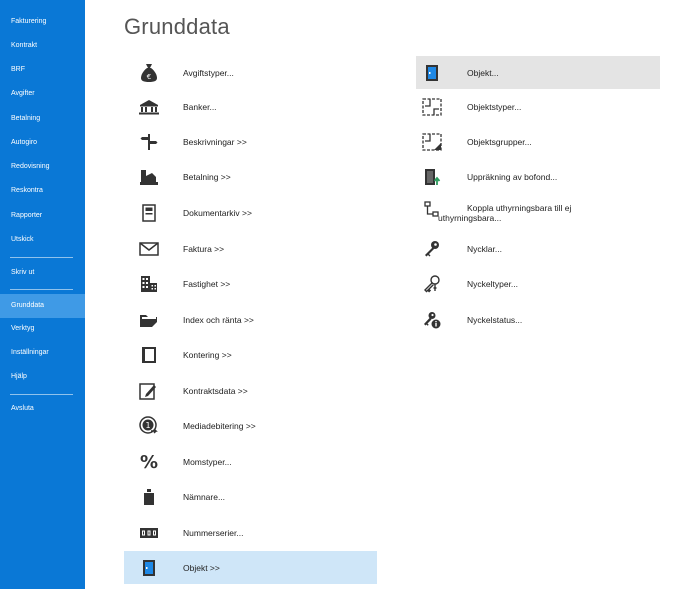 This screenshot has height=589, width=683. Describe the element at coordinates (217, 212) in the screenshot. I see `menu-item-label: Dokumentarkiv >>` at that location.